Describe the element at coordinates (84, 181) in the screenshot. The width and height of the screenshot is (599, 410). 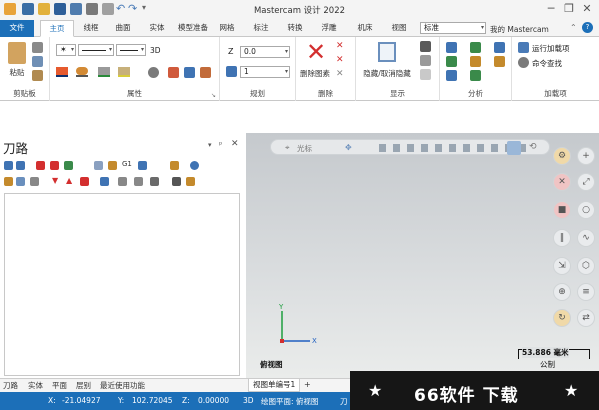
I see `insert-arrow-icon` at that location.